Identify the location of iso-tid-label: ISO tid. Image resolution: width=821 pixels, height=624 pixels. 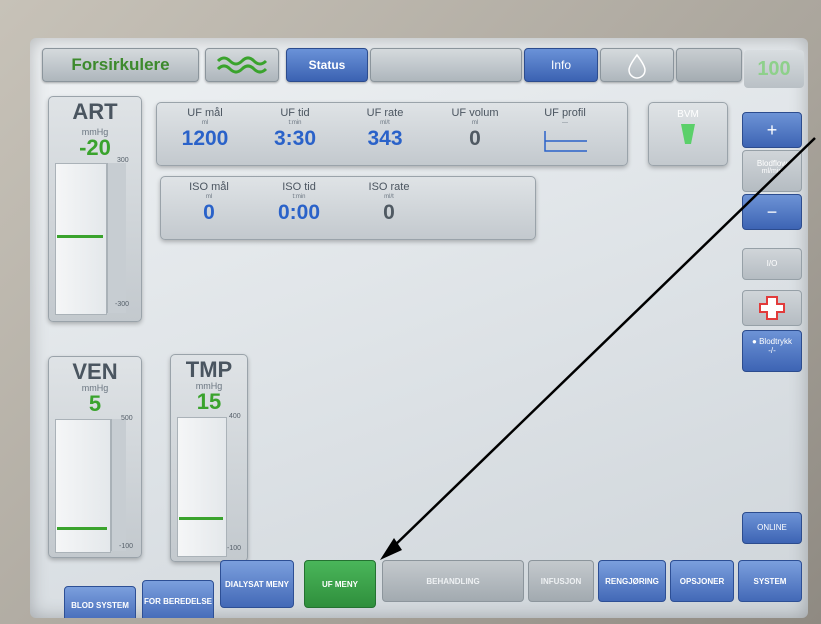
(299, 187).